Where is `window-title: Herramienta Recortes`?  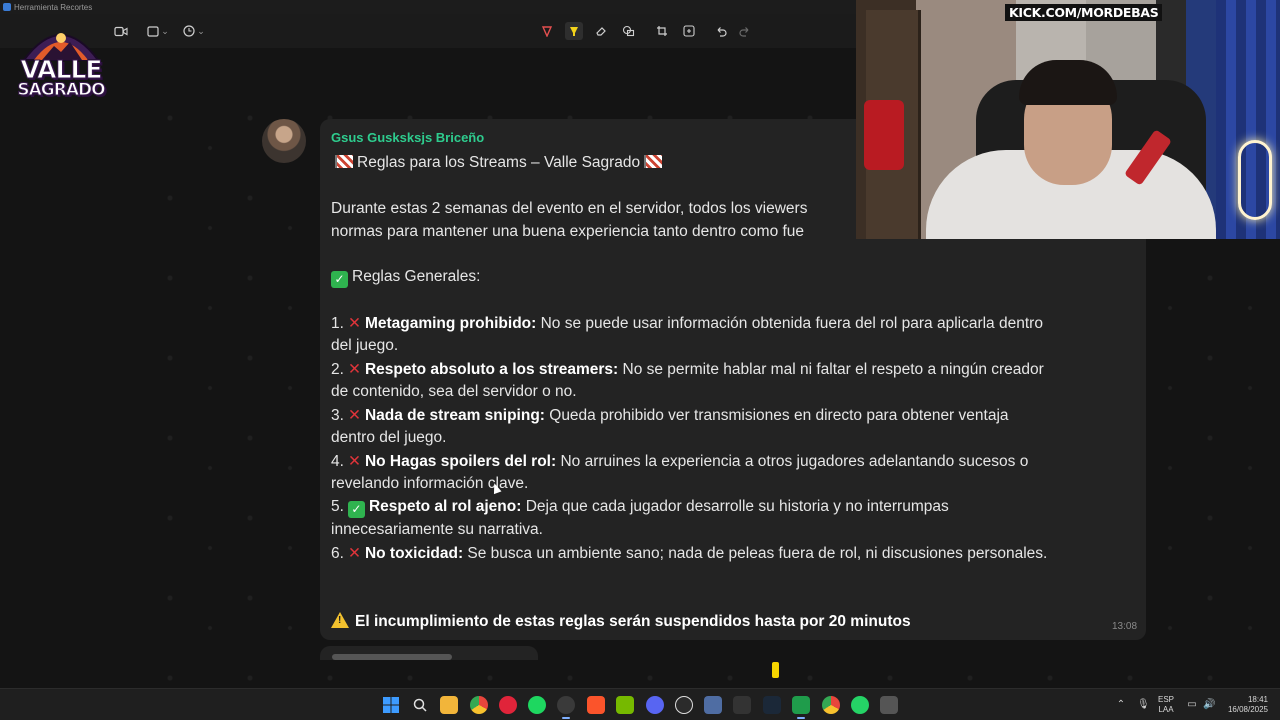 window-title: Herramienta Recortes is located at coordinates (53, 7).